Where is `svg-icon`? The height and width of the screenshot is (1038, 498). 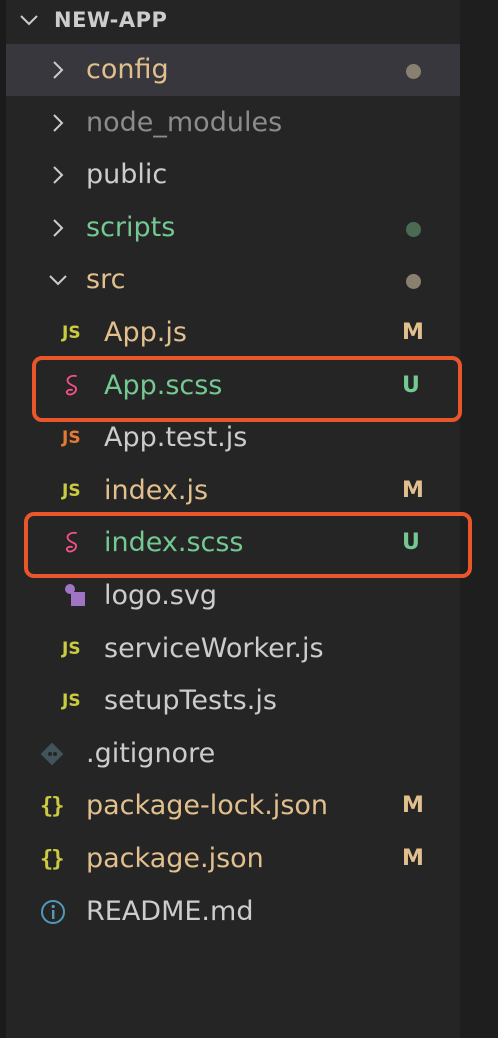 svg-icon is located at coordinates (77, 596).